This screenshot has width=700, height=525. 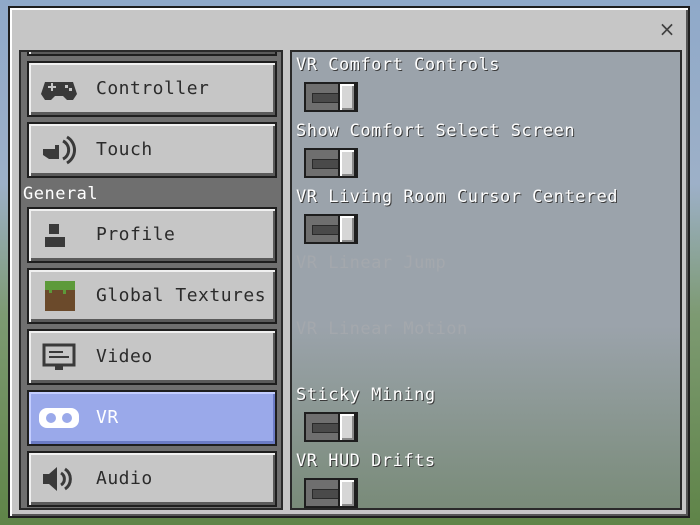 I want to click on setting-vr-living-room-cursor-centered: VR Living Room Cursor Centered, so click(x=486, y=217).